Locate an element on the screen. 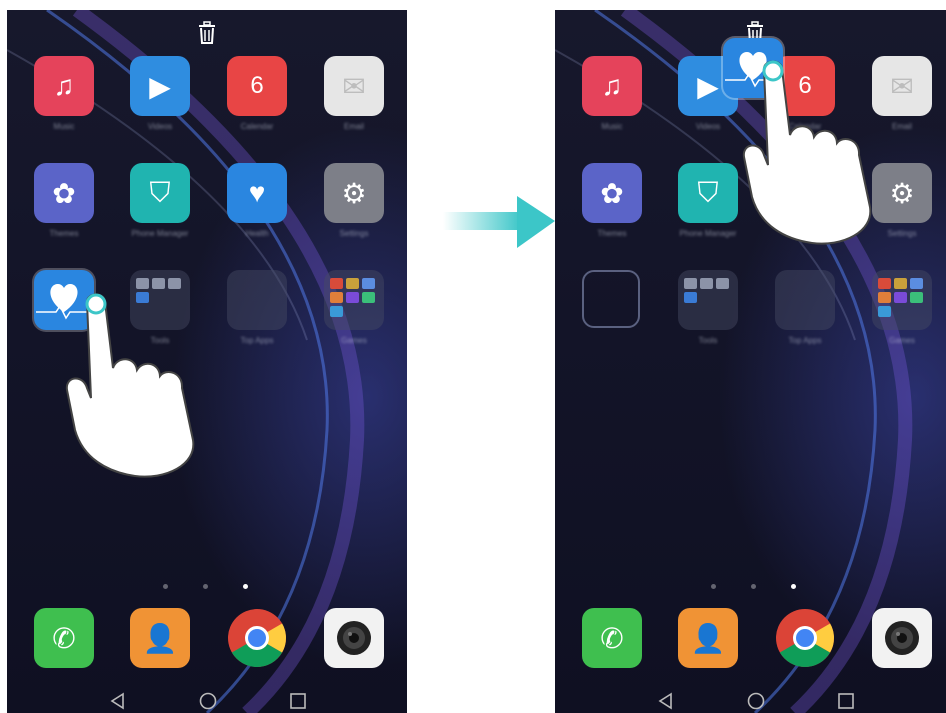 Image resolution: width=946 pixels, height=713 pixels. app-icon-health: ♥ is located at coordinates (257, 193).